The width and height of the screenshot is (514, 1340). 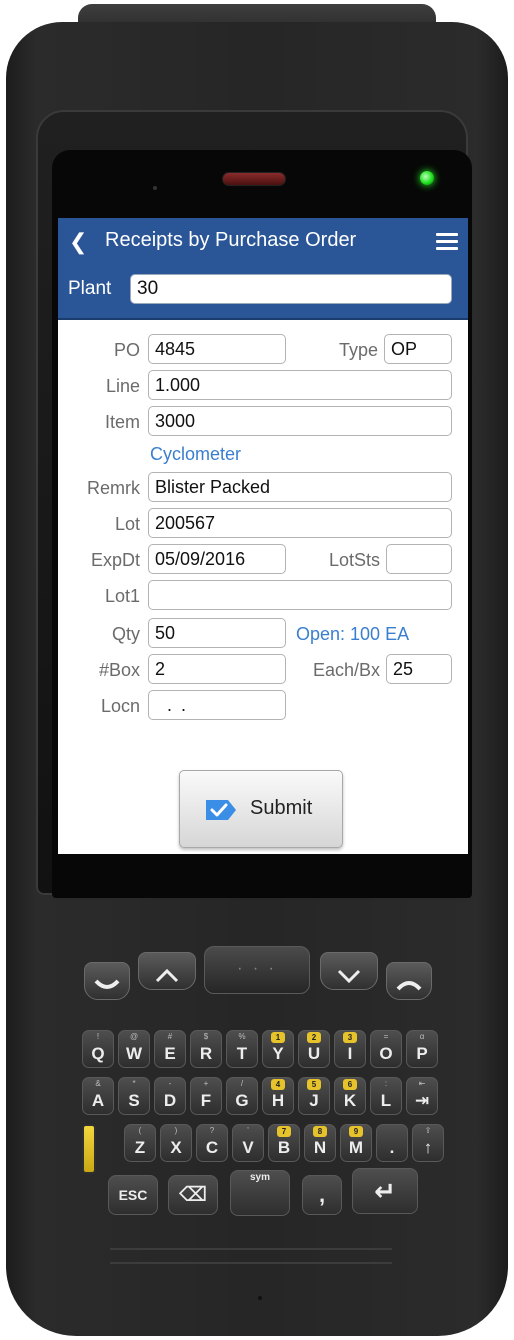 What do you see at coordinates (251, 1249) in the screenshot?
I see `device-ridge` at bounding box center [251, 1249].